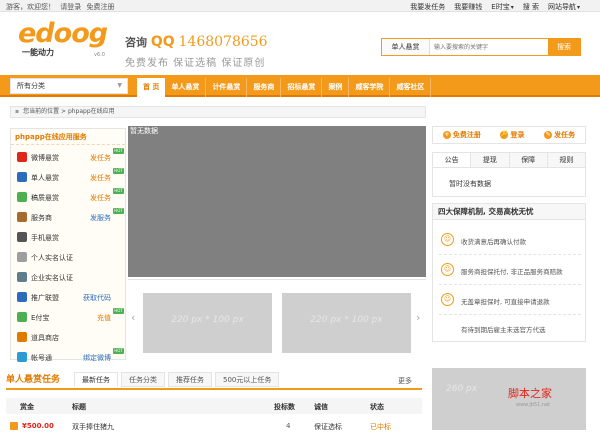 The image size is (600, 438). Describe the element at coordinates (559, 135) in the screenshot. I see `quick-post-task-button: ✎ 发任务` at that location.